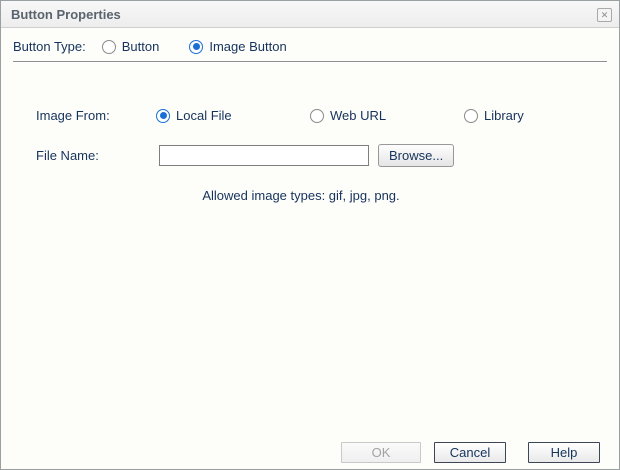 This screenshot has width=620, height=470. I want to click on radio-option-local-file: Local File, so click(226, 115).